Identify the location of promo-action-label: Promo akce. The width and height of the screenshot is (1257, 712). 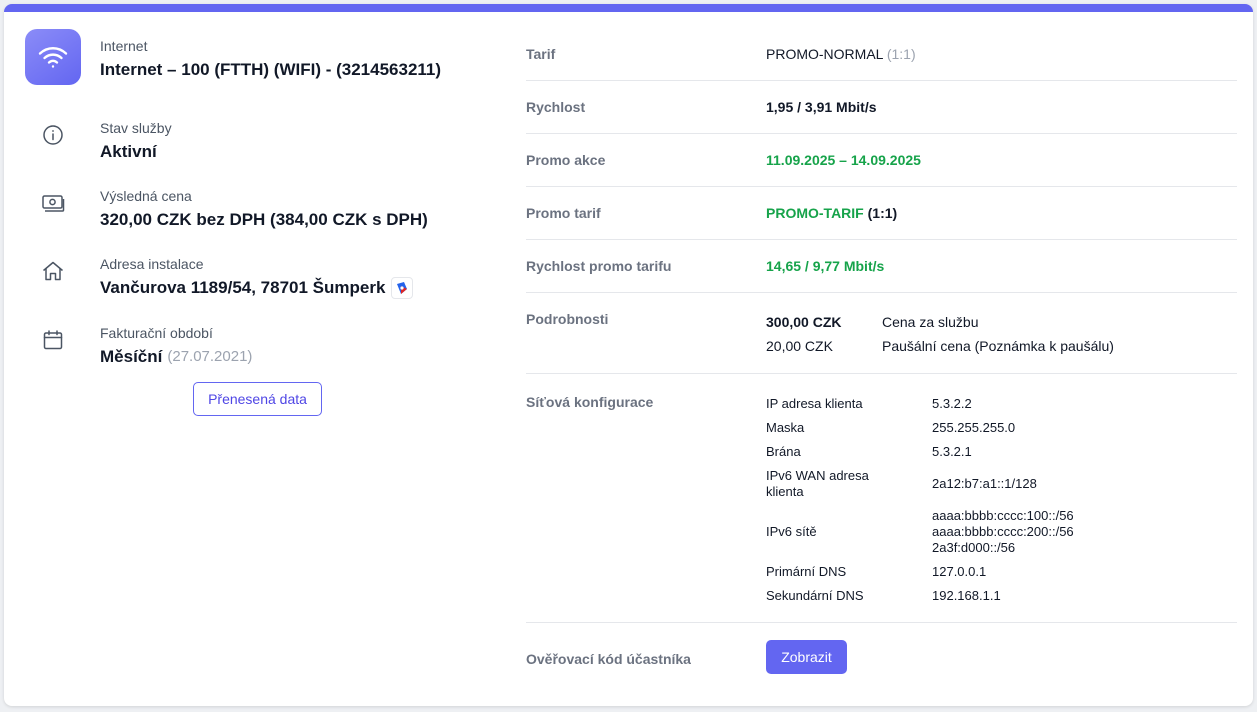
(566, 160).